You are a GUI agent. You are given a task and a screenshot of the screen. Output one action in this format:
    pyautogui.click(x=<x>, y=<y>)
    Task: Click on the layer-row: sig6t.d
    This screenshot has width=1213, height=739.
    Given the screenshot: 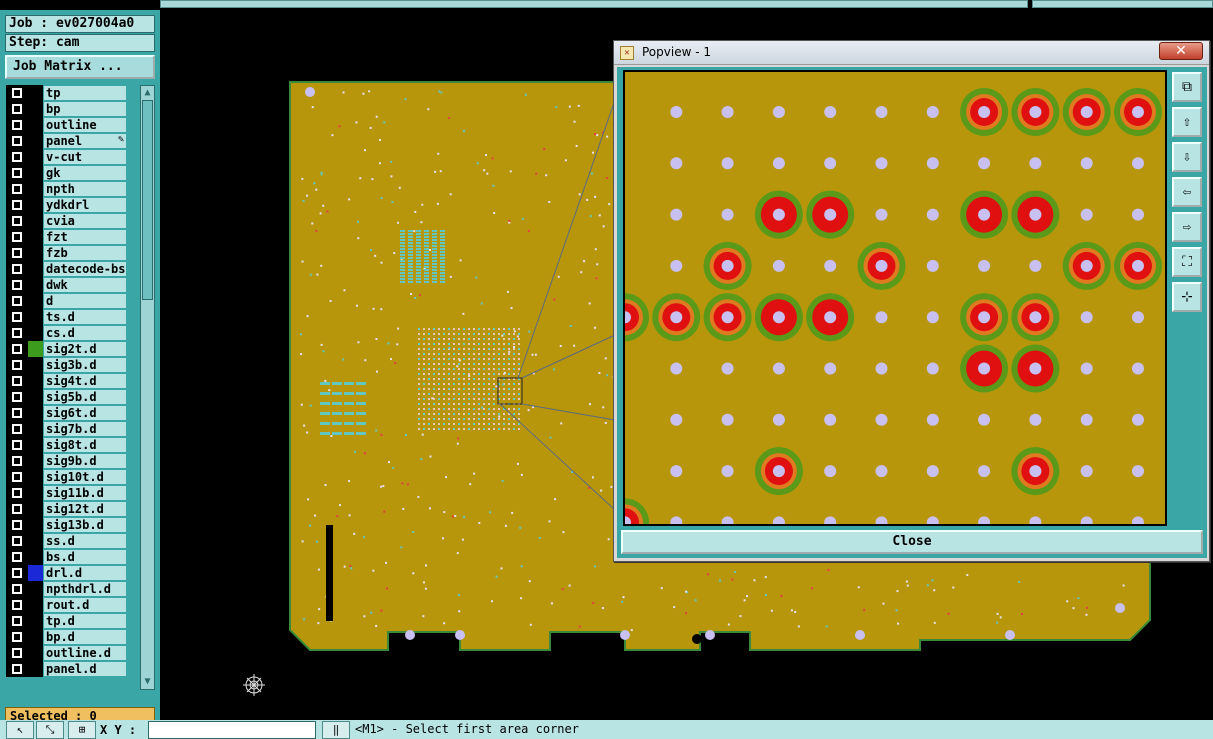 What is the action you would take?
    pyautogui.click(x=68, y=413)
    